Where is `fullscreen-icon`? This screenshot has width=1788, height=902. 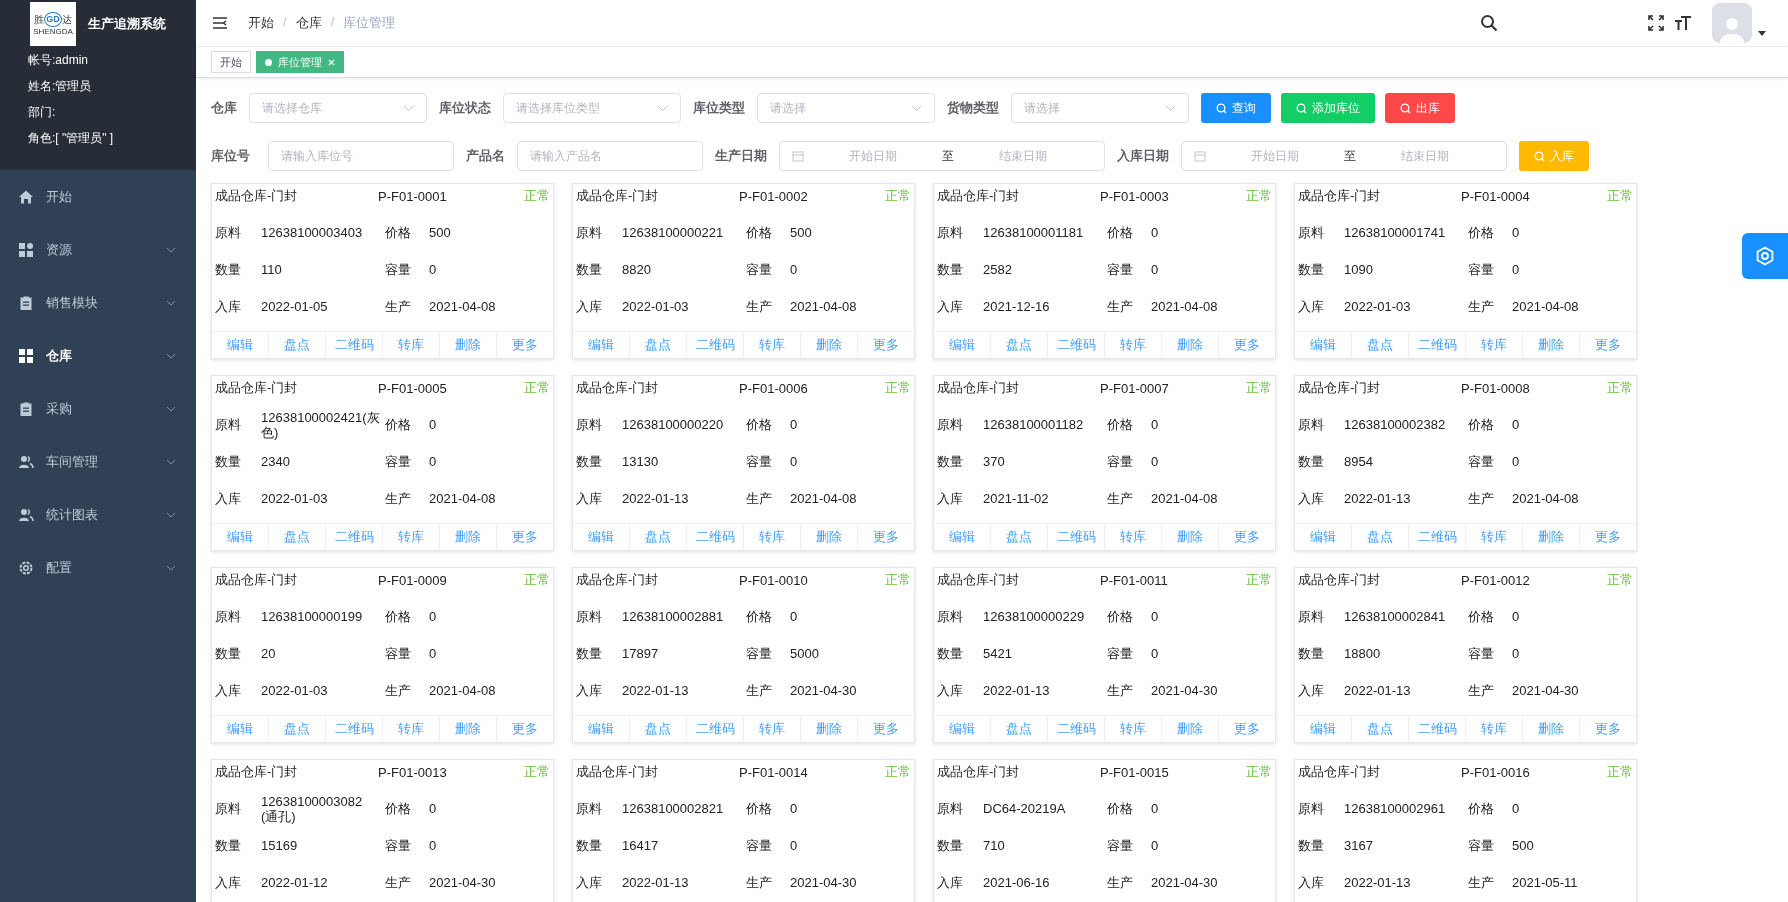 fullscreen-icon is located at coordinates (1656, 23).